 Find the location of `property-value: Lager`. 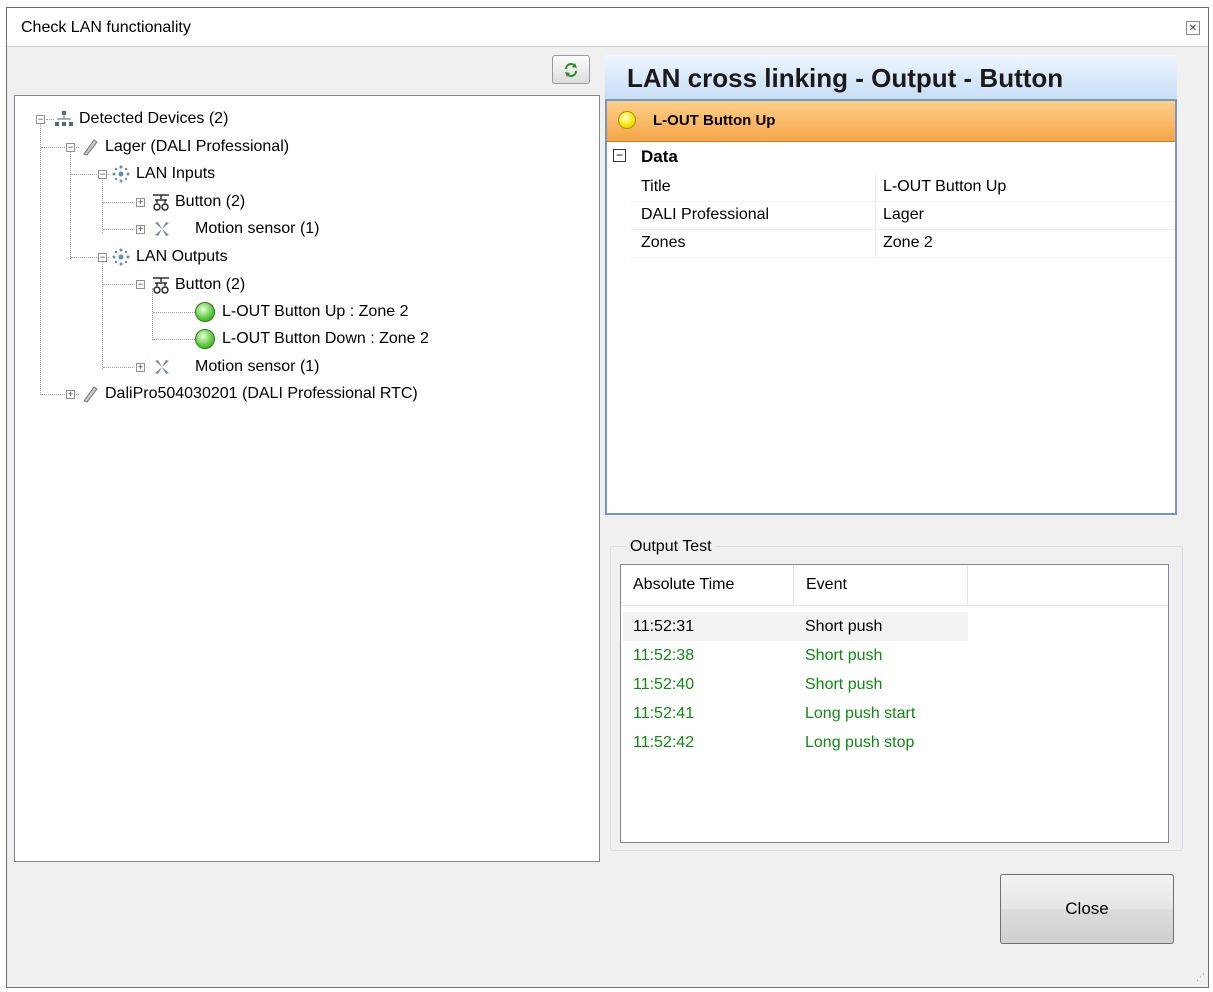

property-value: Lager is located at coordinates (903, 214).